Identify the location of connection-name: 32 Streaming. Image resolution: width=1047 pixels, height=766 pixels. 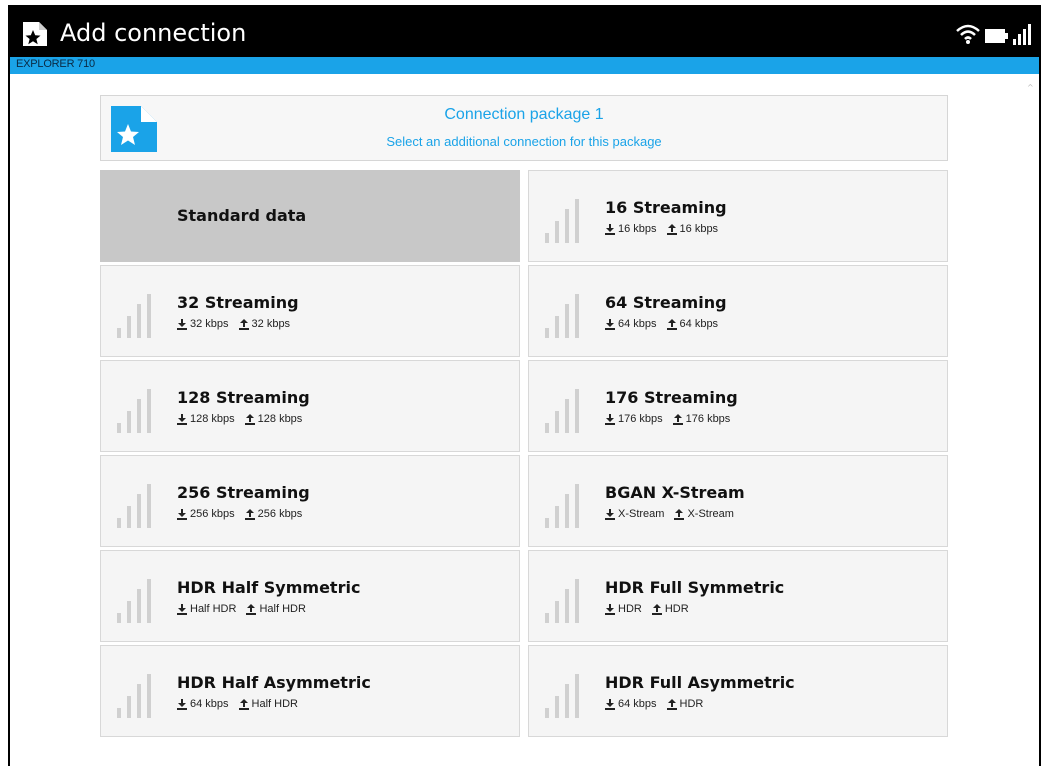
(238, 302).